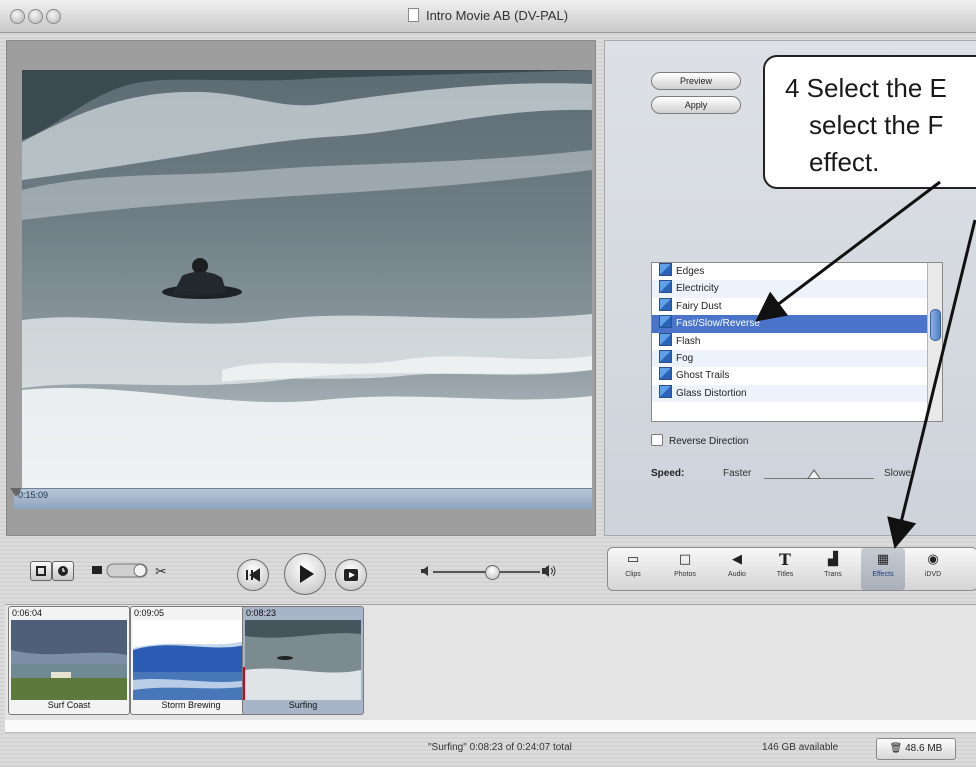 The height and width of the screenshot is (767, 976). What do you see at coordinates (633, 569) in the screenshot?
I see `tool-clips: ▭ Clips` at bounding box center [633, 569].